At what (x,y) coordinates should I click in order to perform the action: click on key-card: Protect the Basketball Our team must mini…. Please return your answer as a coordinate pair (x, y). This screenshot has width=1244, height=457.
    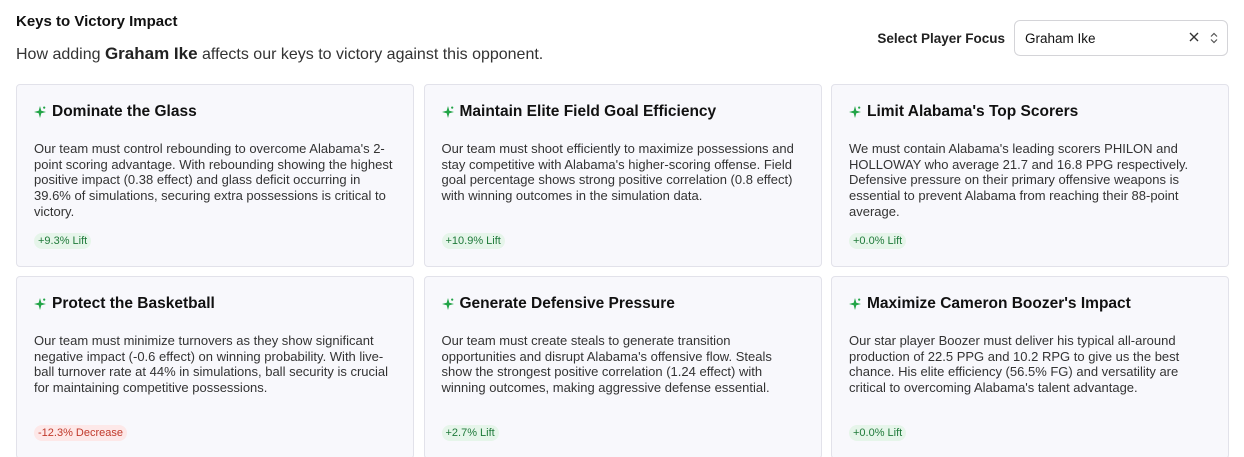
    Looking at the image, I should click on (215, 366).